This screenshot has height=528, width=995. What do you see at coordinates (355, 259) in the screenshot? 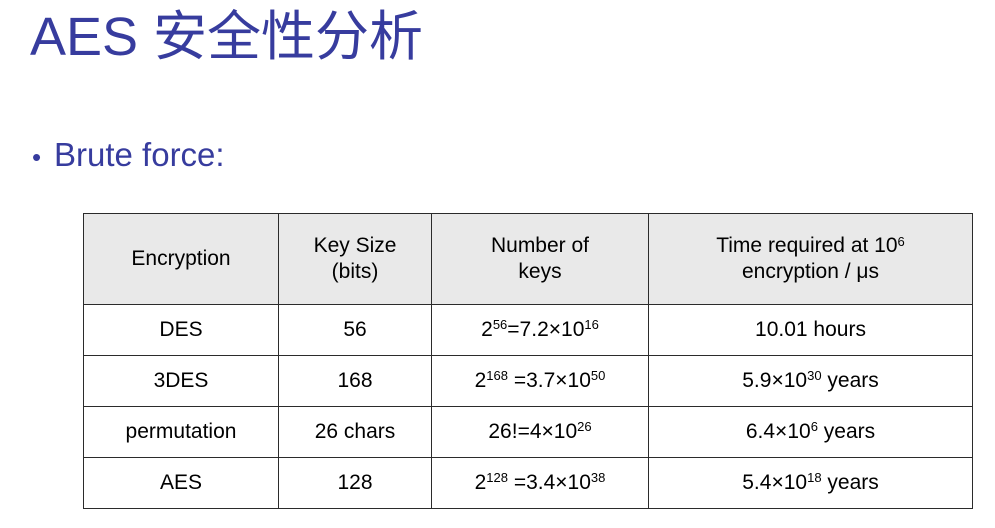
I see `column-header-key-size: Key Size (bits)` at bounding box center [355, 259].